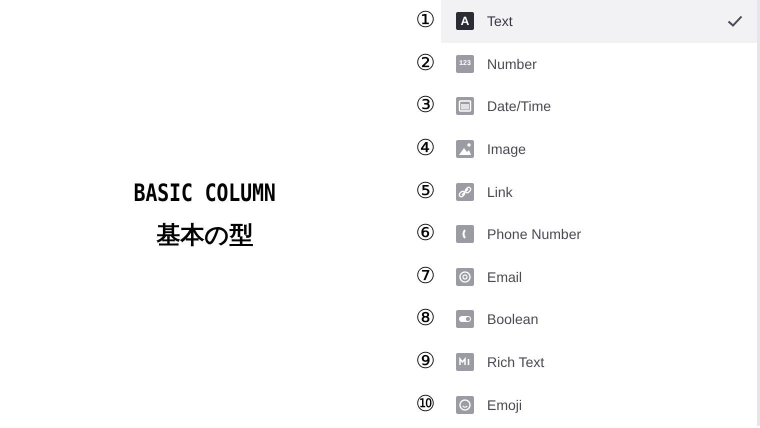 This screenshot has width=760, height=428. Describe the element at coordinates (600, 234) in the screenshot. I see `menu-item: Phone Number` at that location.